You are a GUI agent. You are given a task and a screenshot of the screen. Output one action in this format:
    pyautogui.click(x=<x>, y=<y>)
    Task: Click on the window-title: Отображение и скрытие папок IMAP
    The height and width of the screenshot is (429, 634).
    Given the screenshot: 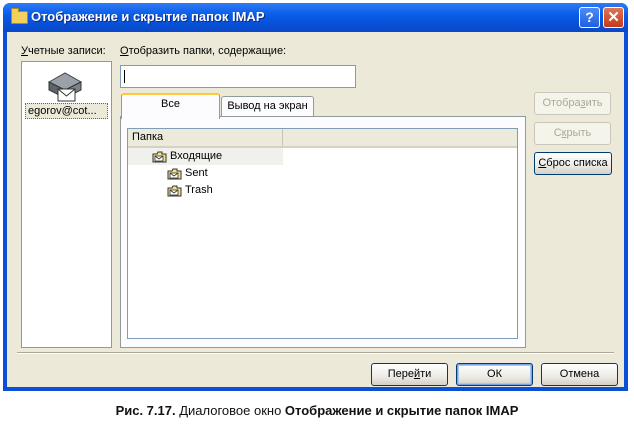 What is the action you would take?
    pyautogui.click(x=148, y=16)
    